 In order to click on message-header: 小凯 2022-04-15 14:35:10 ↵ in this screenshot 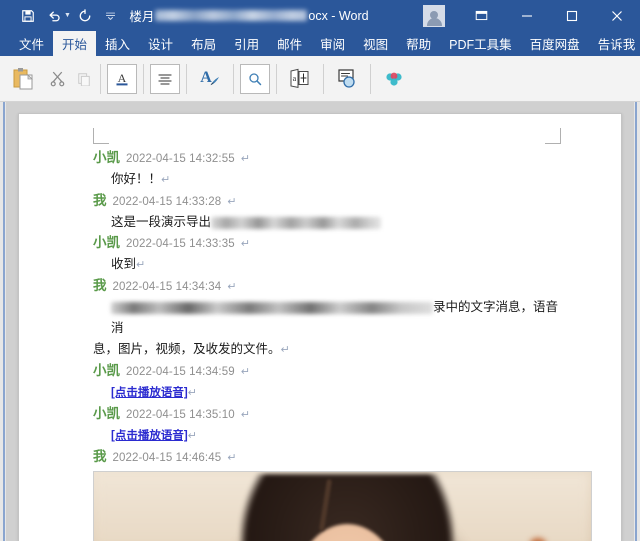, I will do `click(327, 414)`.